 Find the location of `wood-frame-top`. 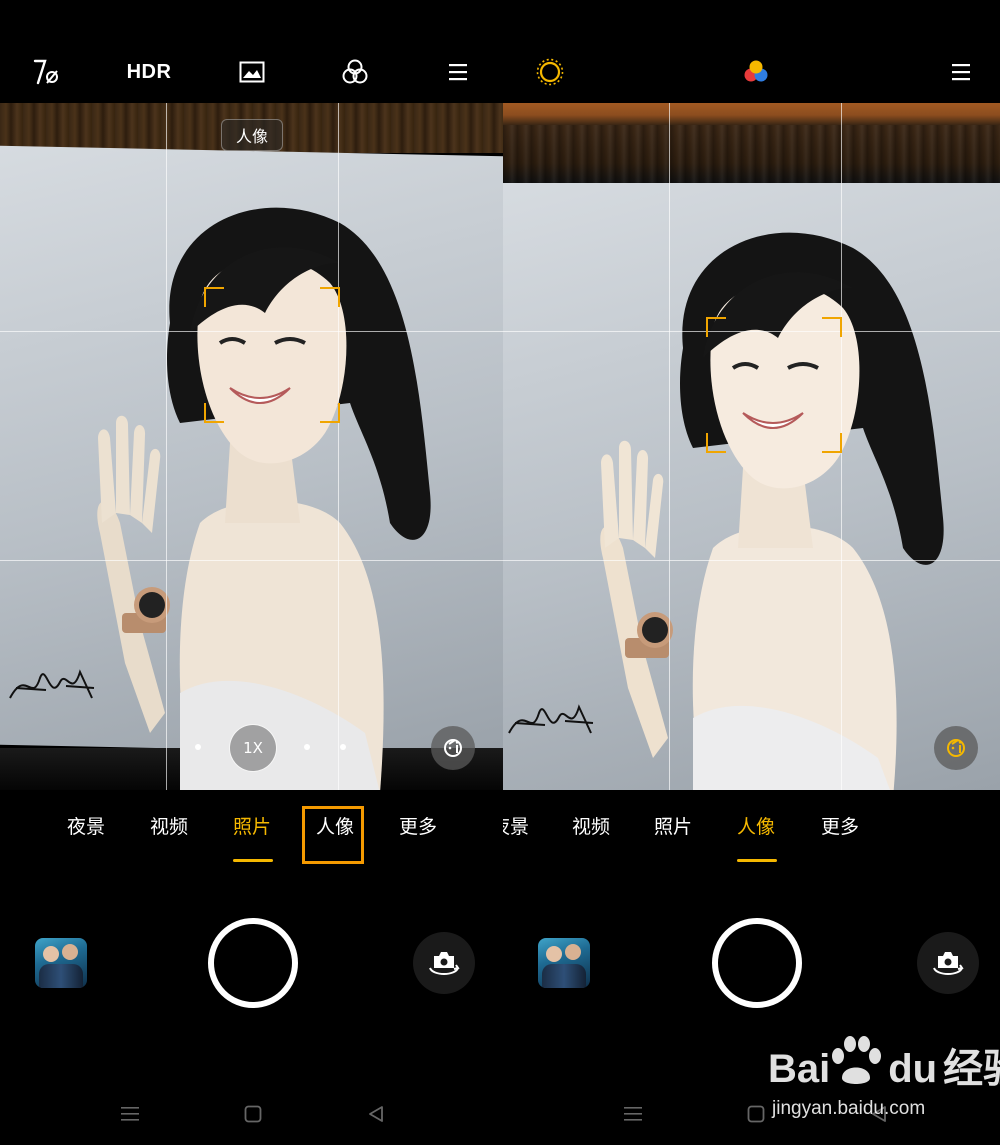

wood-frame-top is located at coordinates (751, 143).